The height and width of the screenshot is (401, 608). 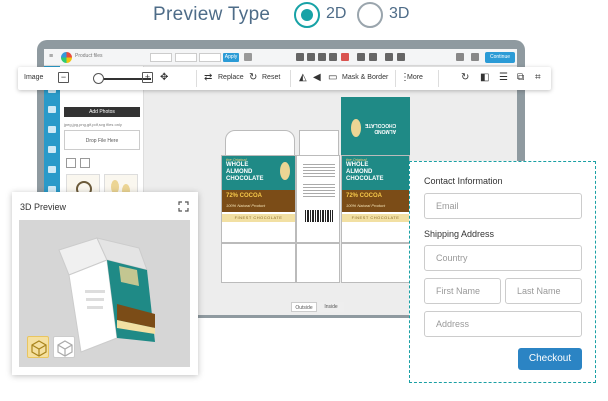 What do you see at coordinates (359, 172) in the screenshot?
I see `back-name-line2: ALMOND` at bounding box center [359, 172].